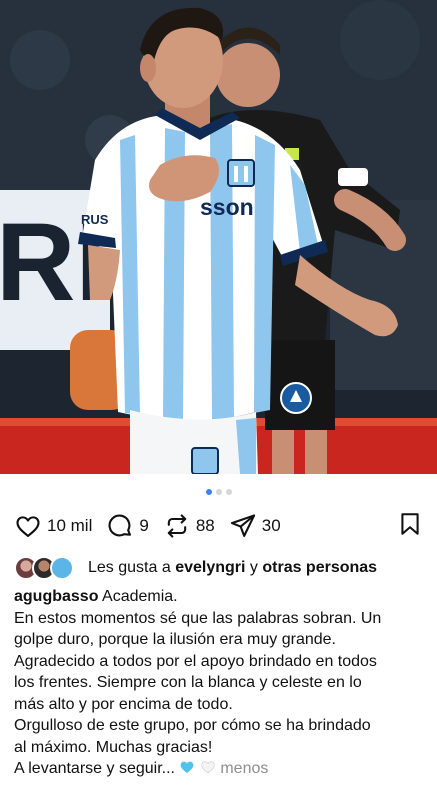 The width and height of the screenshot is (437, 800). I want to click on like-count: 10 mil, so click(70, 525).